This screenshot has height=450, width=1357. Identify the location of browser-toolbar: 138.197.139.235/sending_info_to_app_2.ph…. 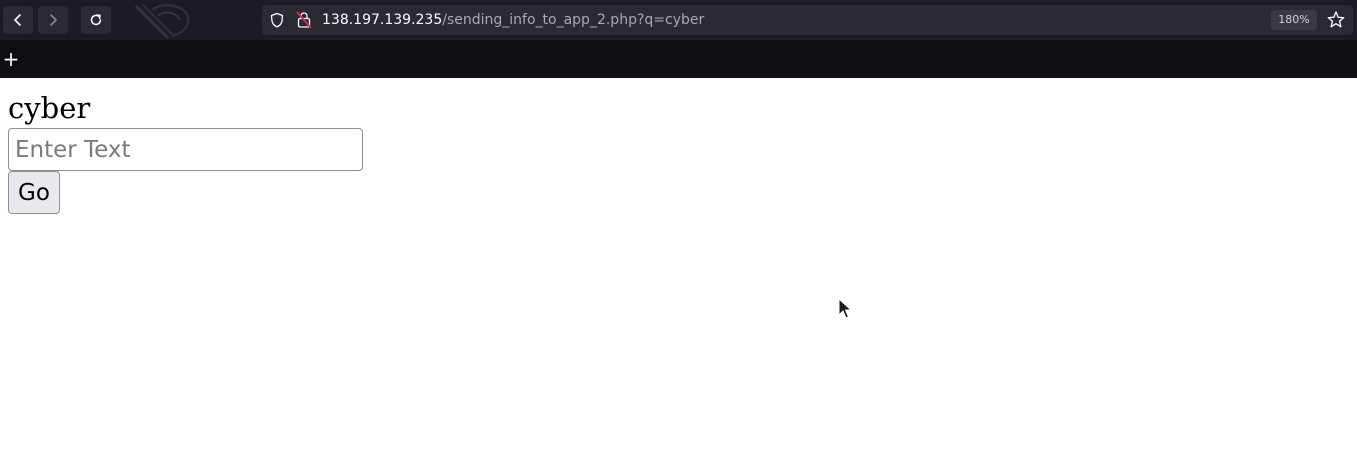
(678, 20).